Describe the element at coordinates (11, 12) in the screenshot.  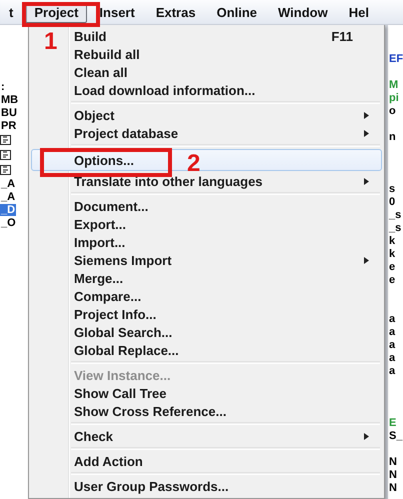
I see `menu-item: t` at that location.